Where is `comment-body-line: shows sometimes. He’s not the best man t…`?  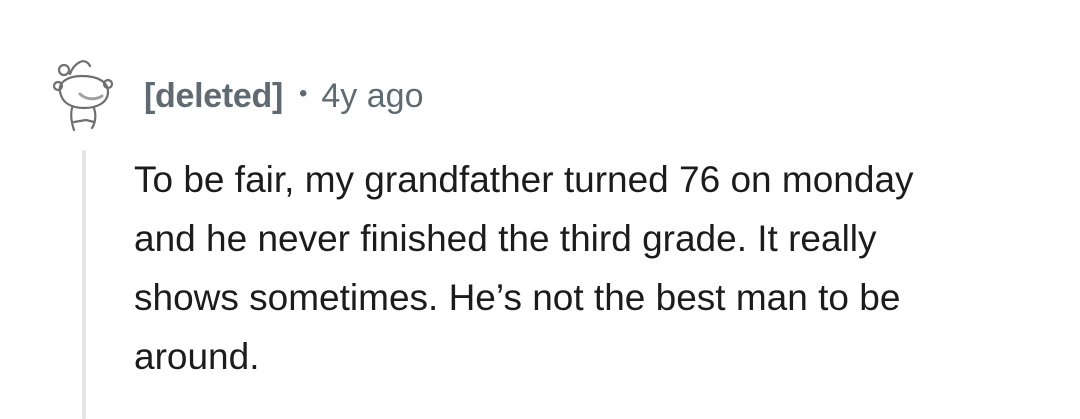 comment-body-line: shows sometimes. He’s not the best man t… is located at coordinates (517, 297).